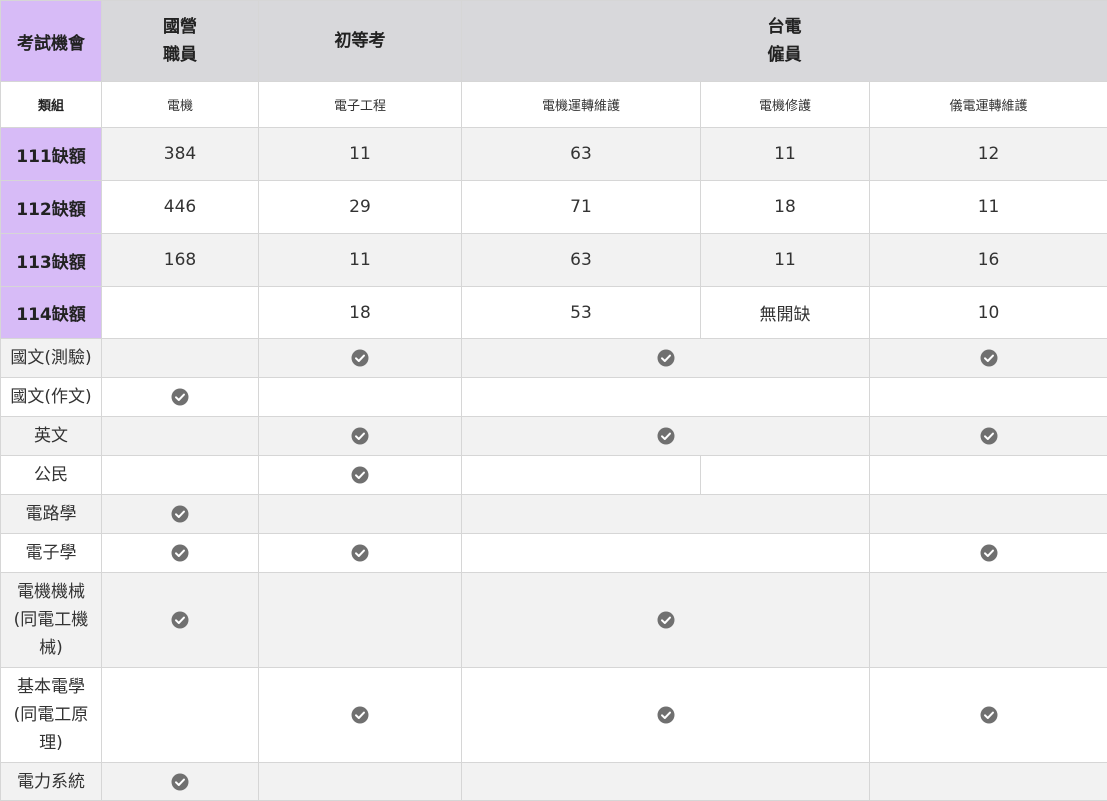  What do you see at coordinates (581, 207) in the screenshot?
I see `vacancy-cell: 71` at bounding box center [581, 207].